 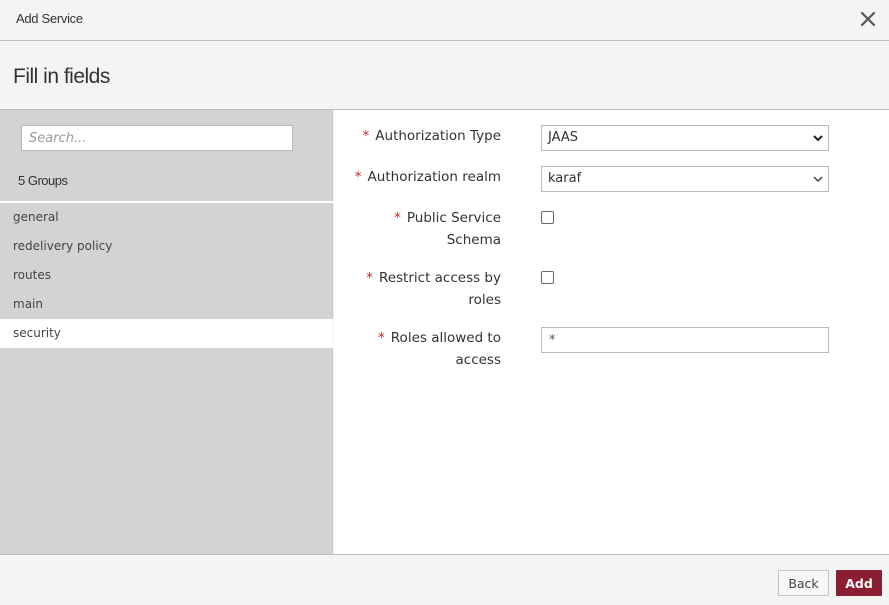 I want to click on group-item-security: security, so click(x=166, y=333).